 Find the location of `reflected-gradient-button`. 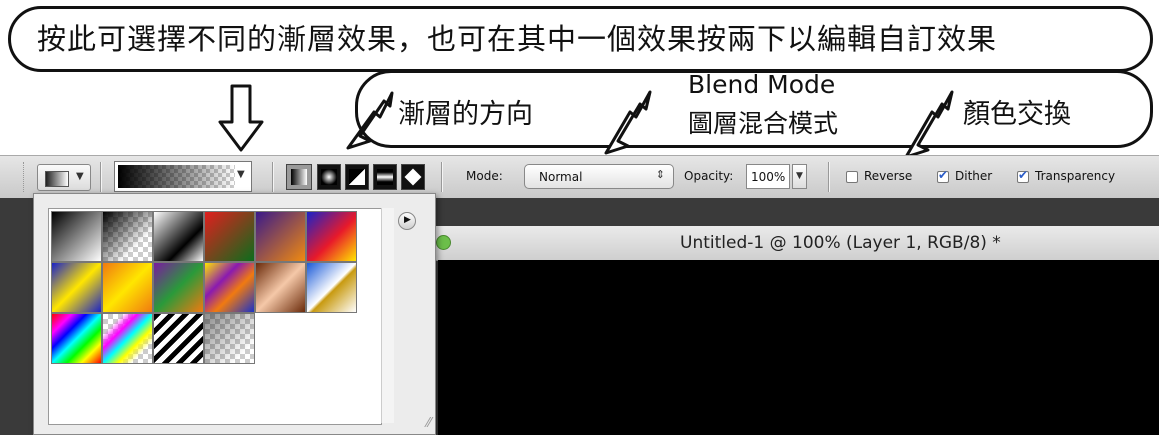

reflected-gradient-button is located at coordinates (385, 177).